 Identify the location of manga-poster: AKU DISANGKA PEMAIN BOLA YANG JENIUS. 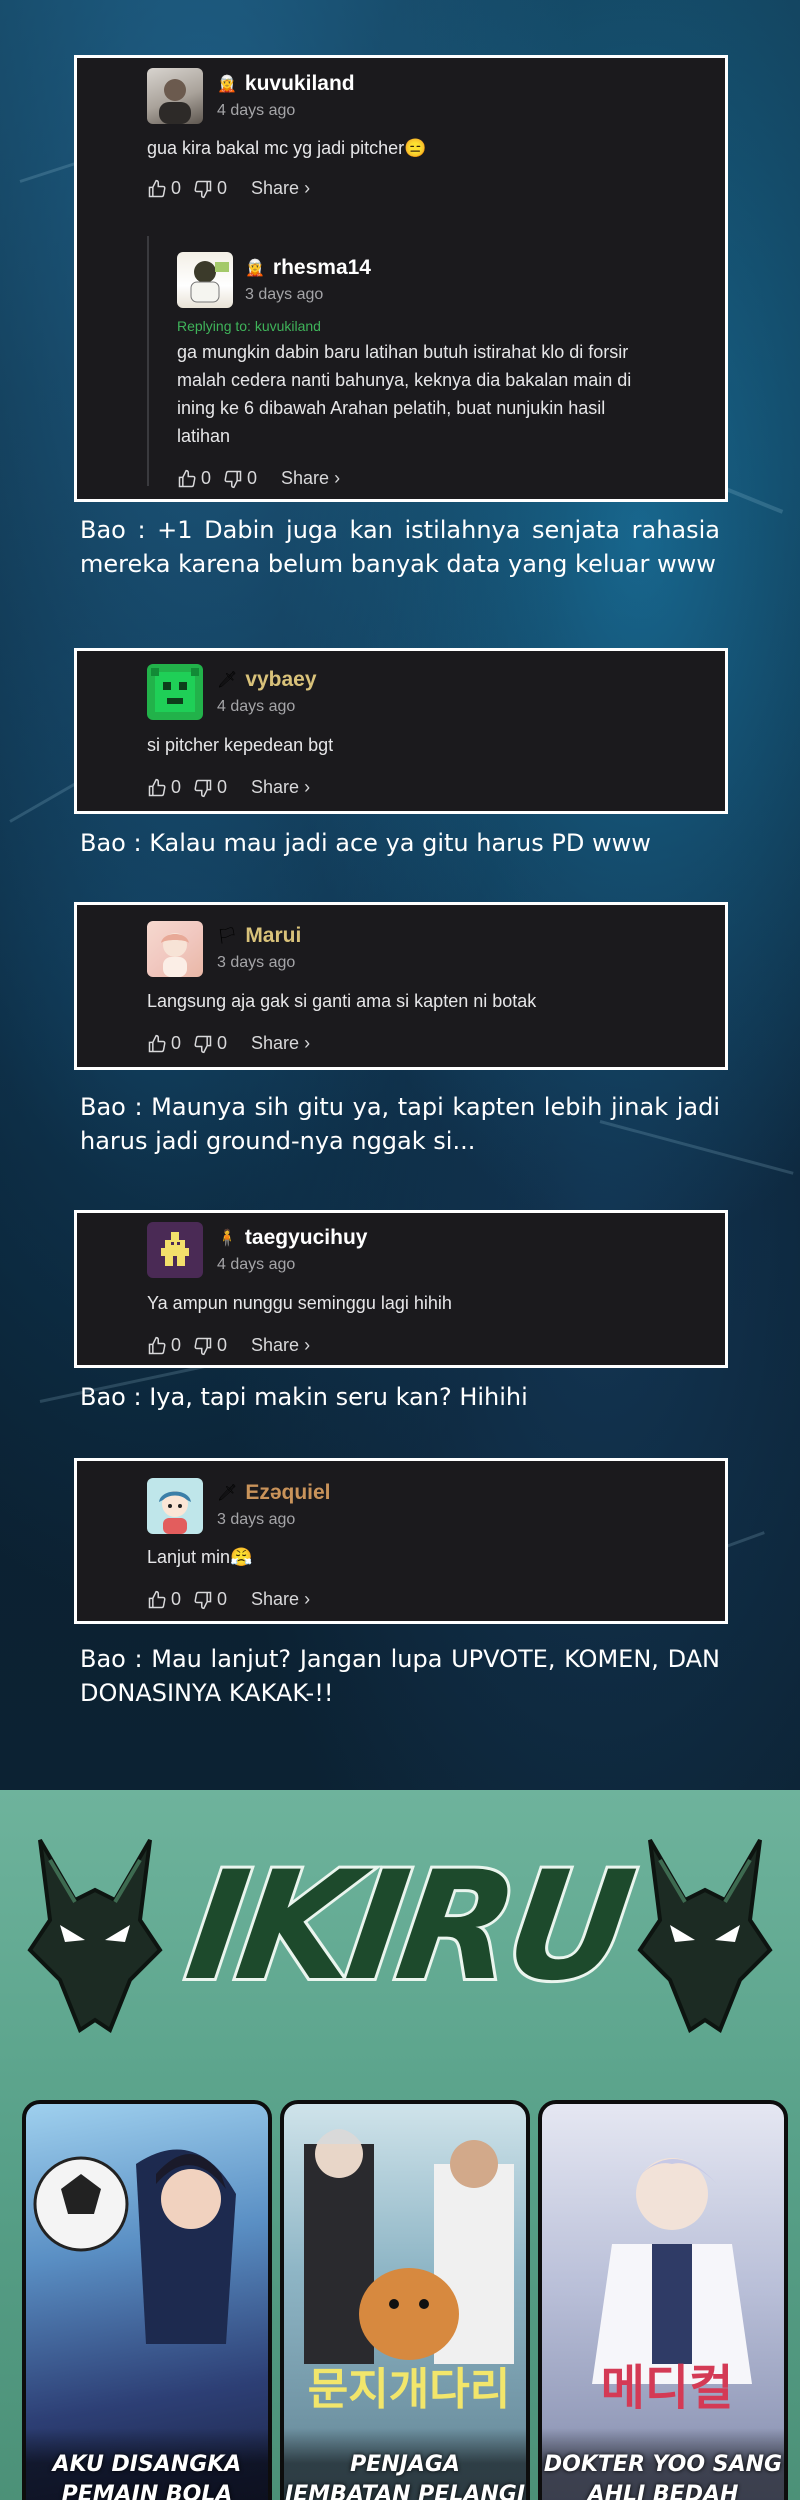
(147, 2300).